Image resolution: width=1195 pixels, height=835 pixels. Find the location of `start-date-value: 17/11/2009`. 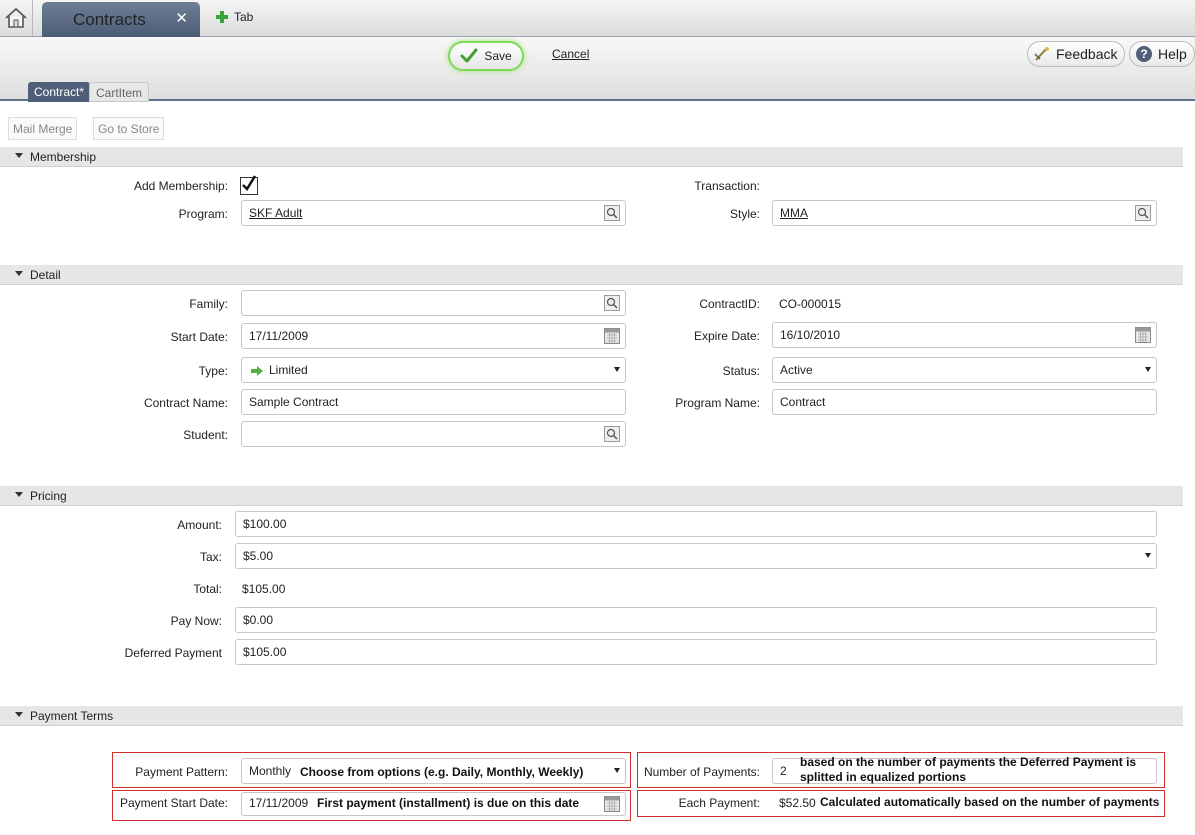

start-date-value: 17/11/2009 is located at coordinates (279, 336).